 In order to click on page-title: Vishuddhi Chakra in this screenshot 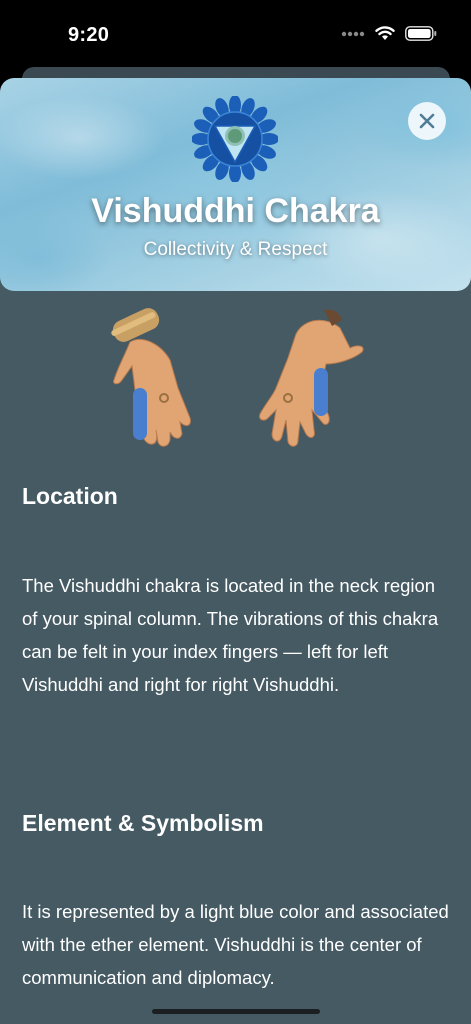, I will do `click(235, 211)`.